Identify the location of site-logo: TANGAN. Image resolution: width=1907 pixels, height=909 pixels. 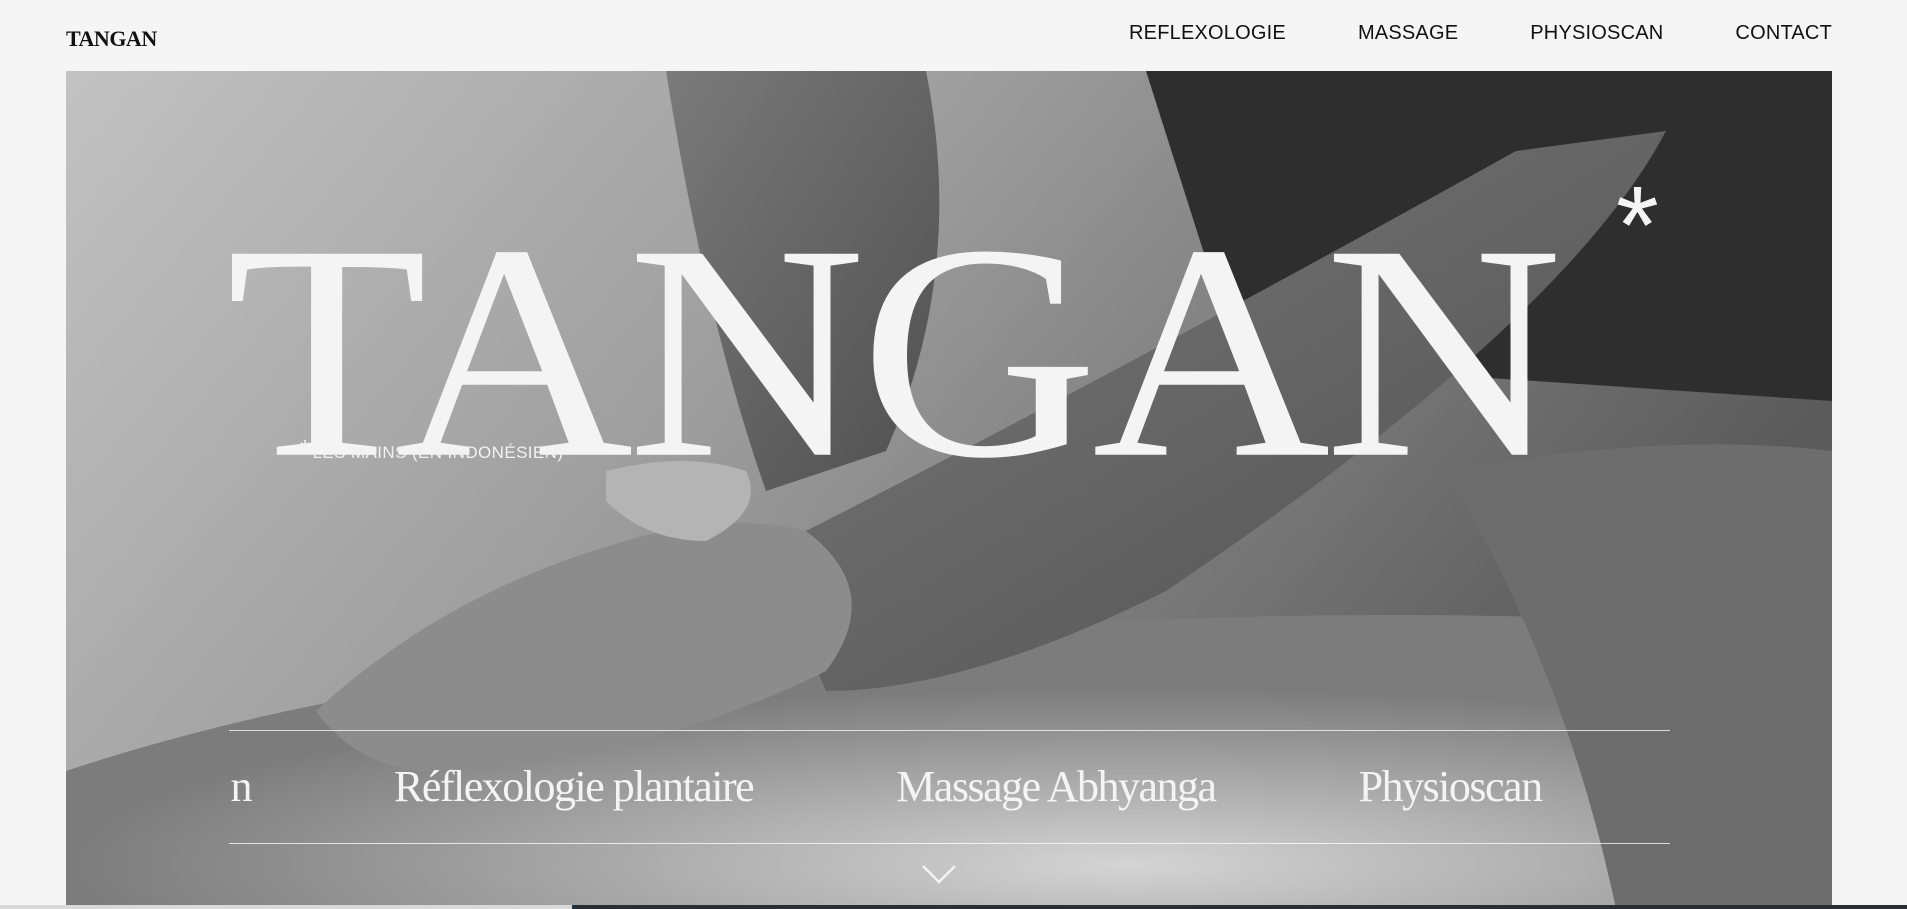
(111, 39).